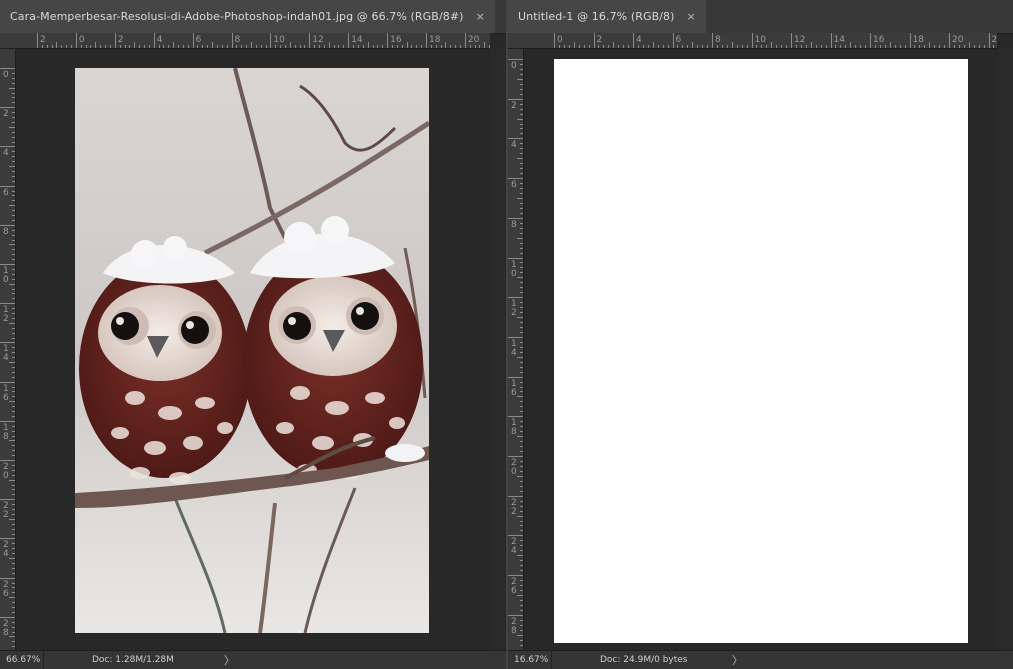  What do you see at coordinates (516, 41) in the screenshot?
I see `ruler-corner` at bounding box center [516, 41].